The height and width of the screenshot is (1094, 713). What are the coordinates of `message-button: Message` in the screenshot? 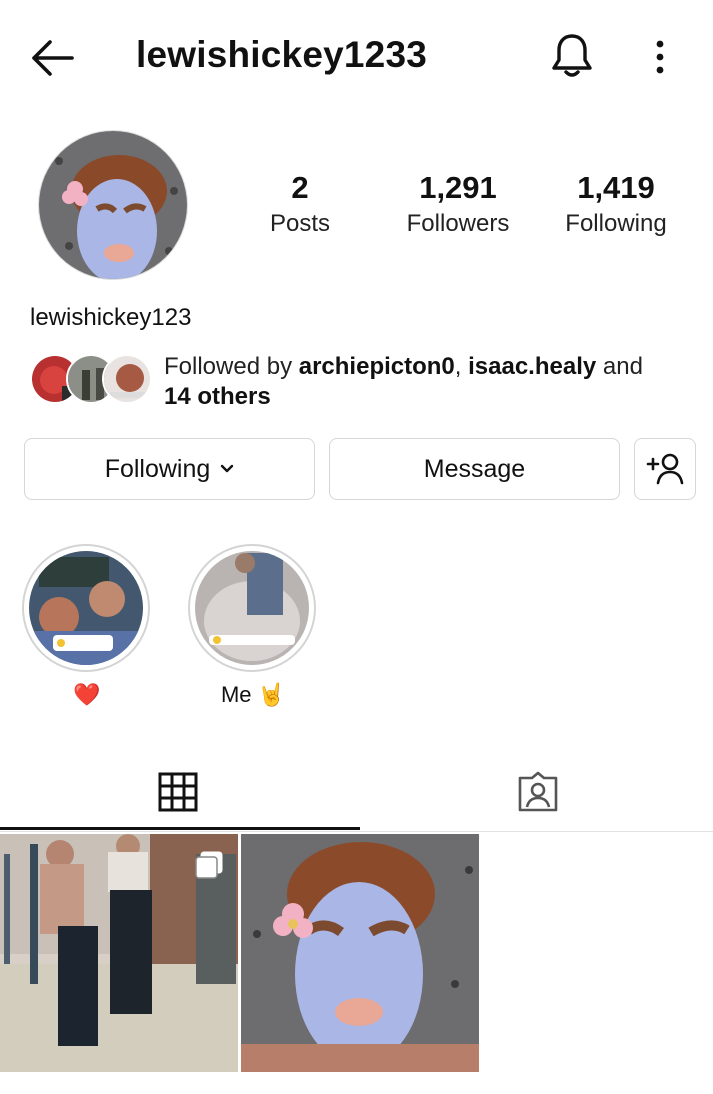 It's located at (474, 469).